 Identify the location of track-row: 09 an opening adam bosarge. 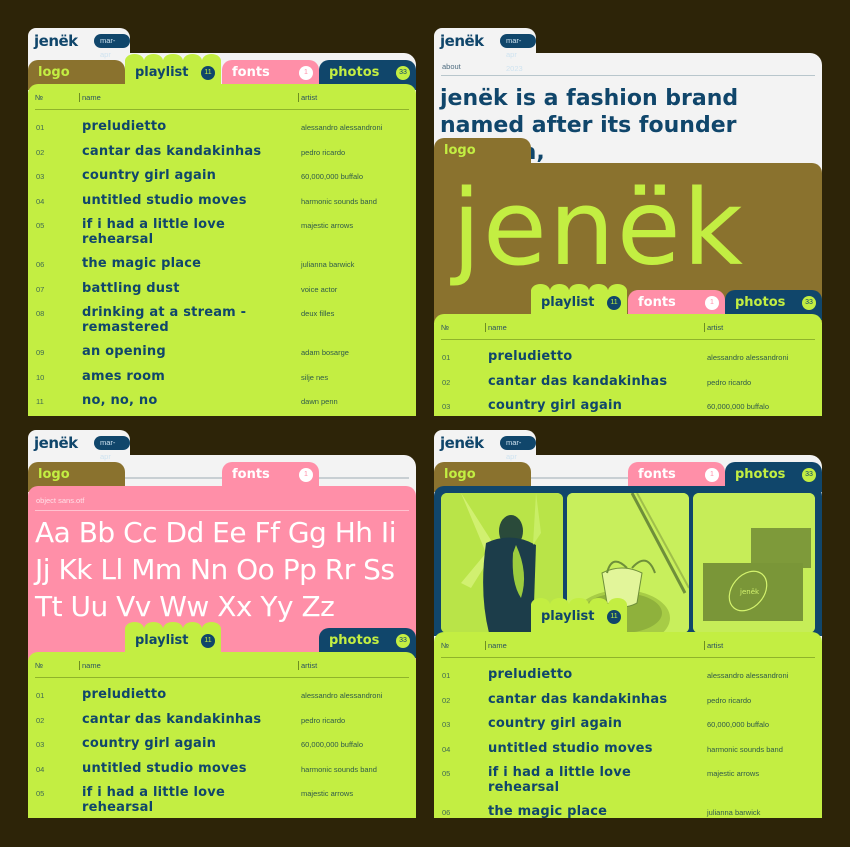
(222, 355).